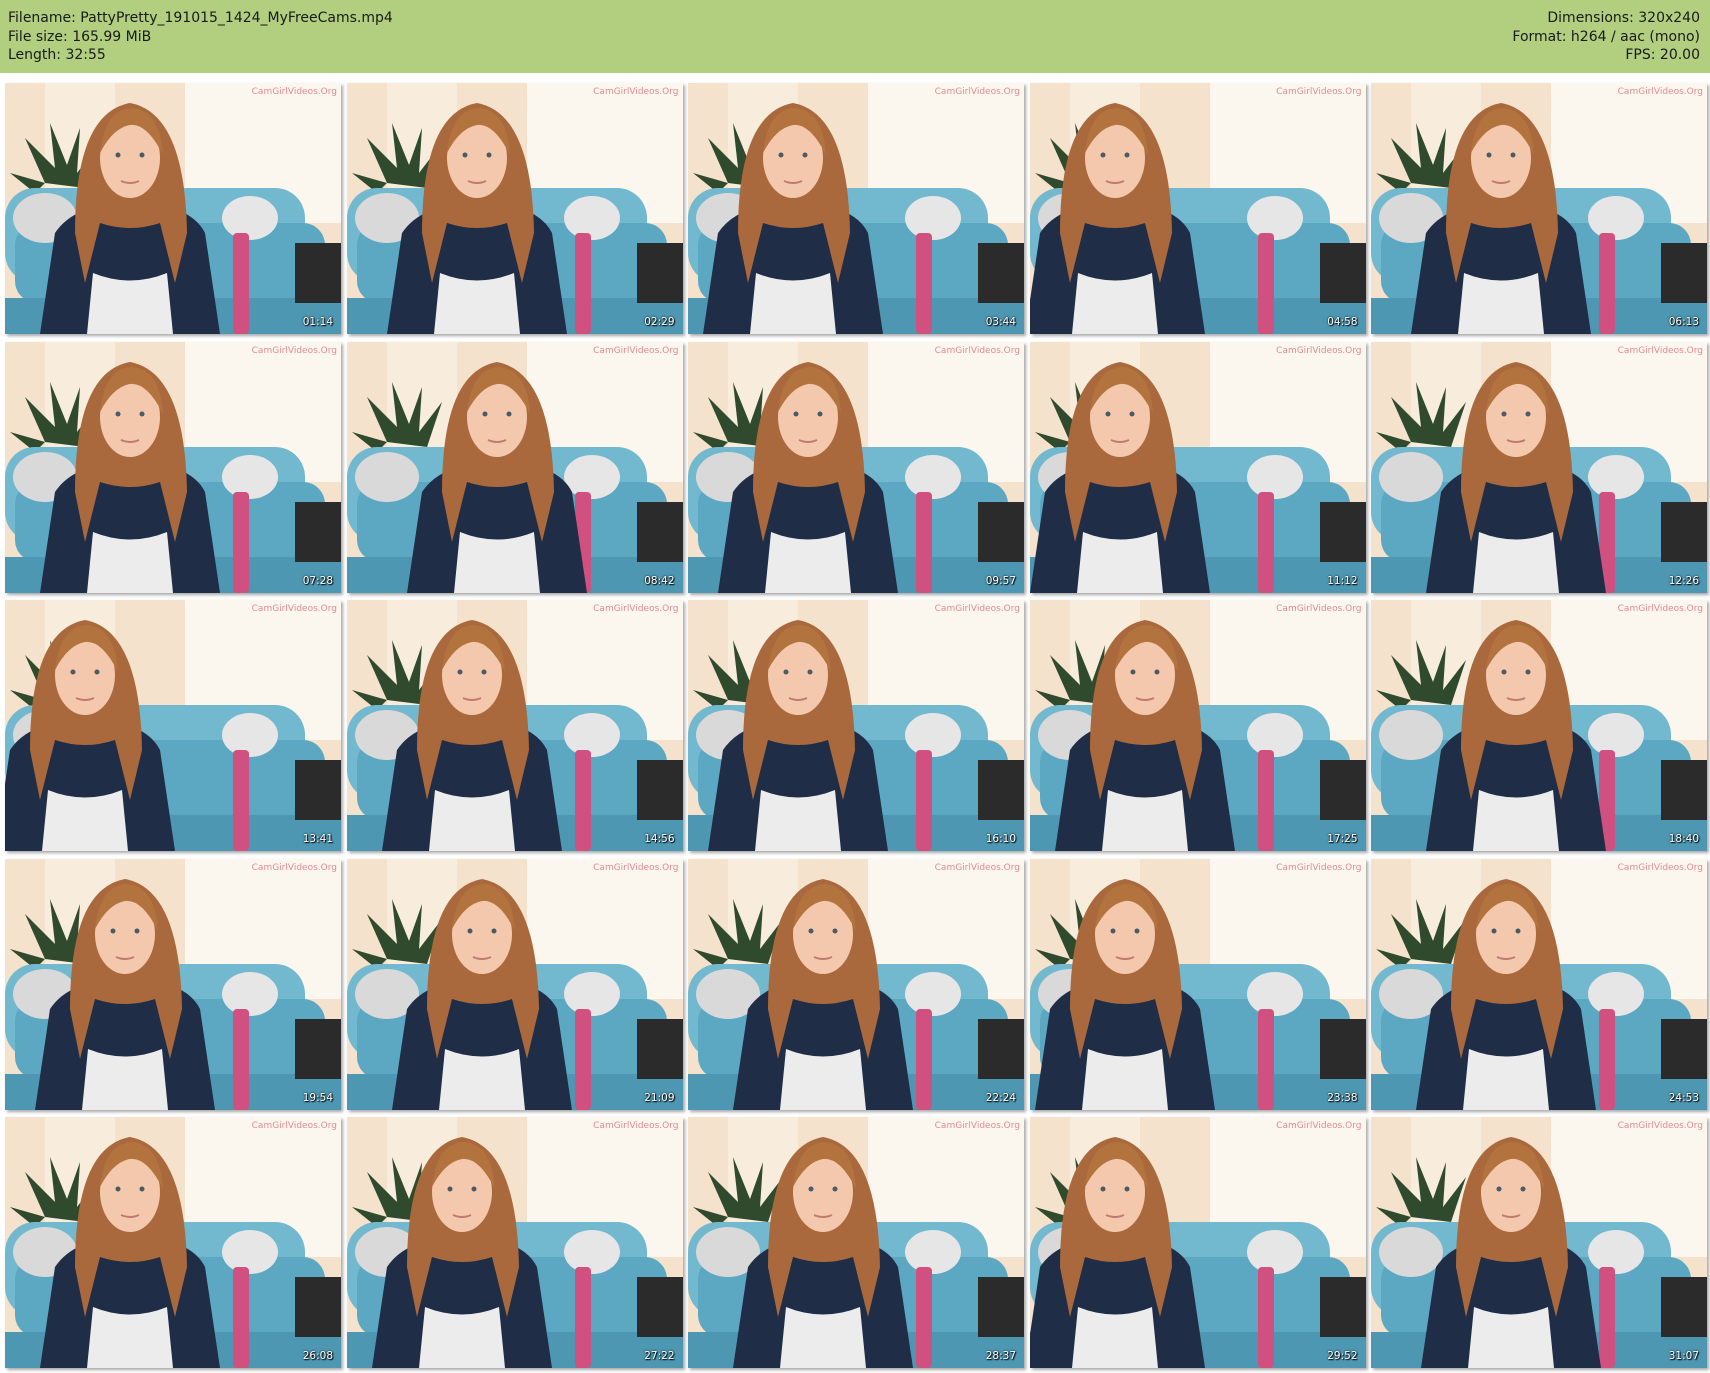 Image resolution: width=1710 pixels, height=1373 pixels. I want to click on video-thumbnail: CamGirlVideos.Org 22:24, so click(856, 984).